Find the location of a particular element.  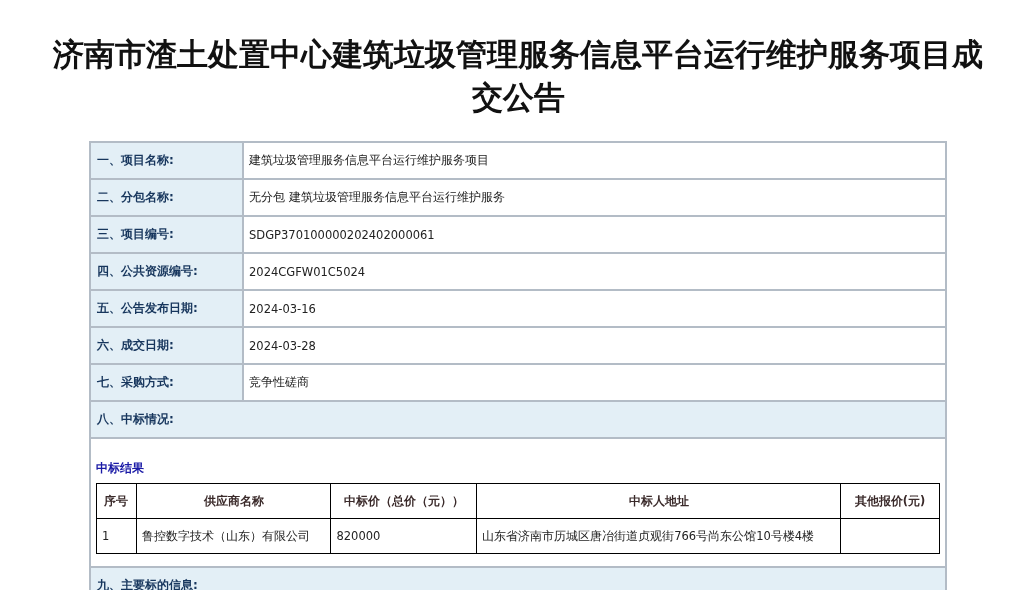

field-value: 无分包 建筑垃圾管理服务信息平台运行维护服务 is located at coordinates (377, 197).